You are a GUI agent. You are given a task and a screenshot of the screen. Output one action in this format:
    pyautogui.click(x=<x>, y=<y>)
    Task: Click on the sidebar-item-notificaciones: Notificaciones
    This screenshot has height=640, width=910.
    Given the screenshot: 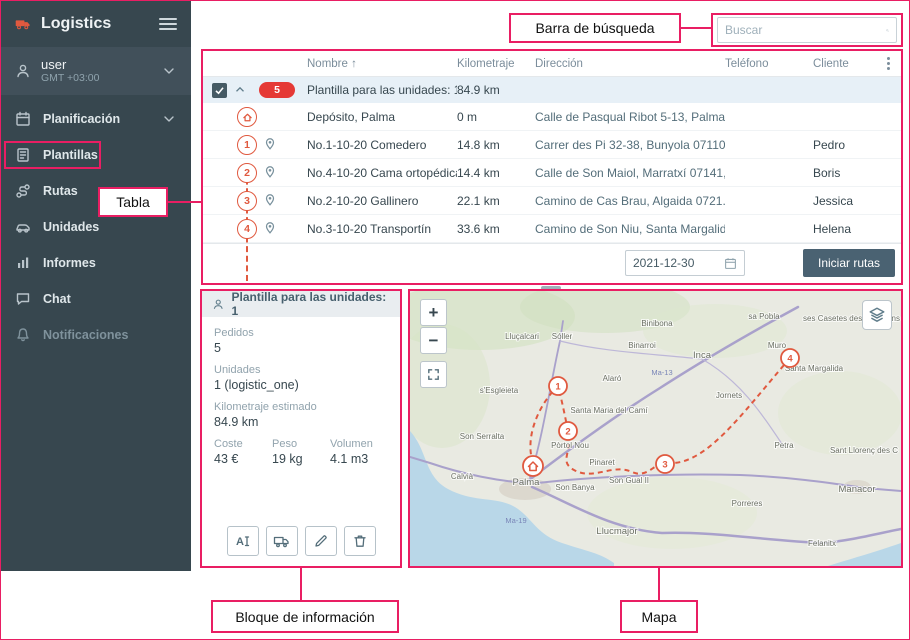 What is the action you would take?
    pyautogui.click(x=96, y=335)
    